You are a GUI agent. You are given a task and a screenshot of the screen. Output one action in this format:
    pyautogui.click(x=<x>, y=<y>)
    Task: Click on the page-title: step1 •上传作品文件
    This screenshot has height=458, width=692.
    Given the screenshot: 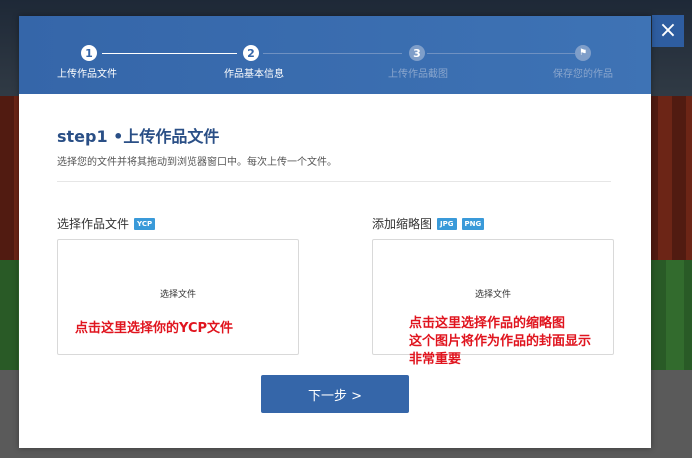 What is the action you would take?
    pyautogui.click(x=138, y=136)
    